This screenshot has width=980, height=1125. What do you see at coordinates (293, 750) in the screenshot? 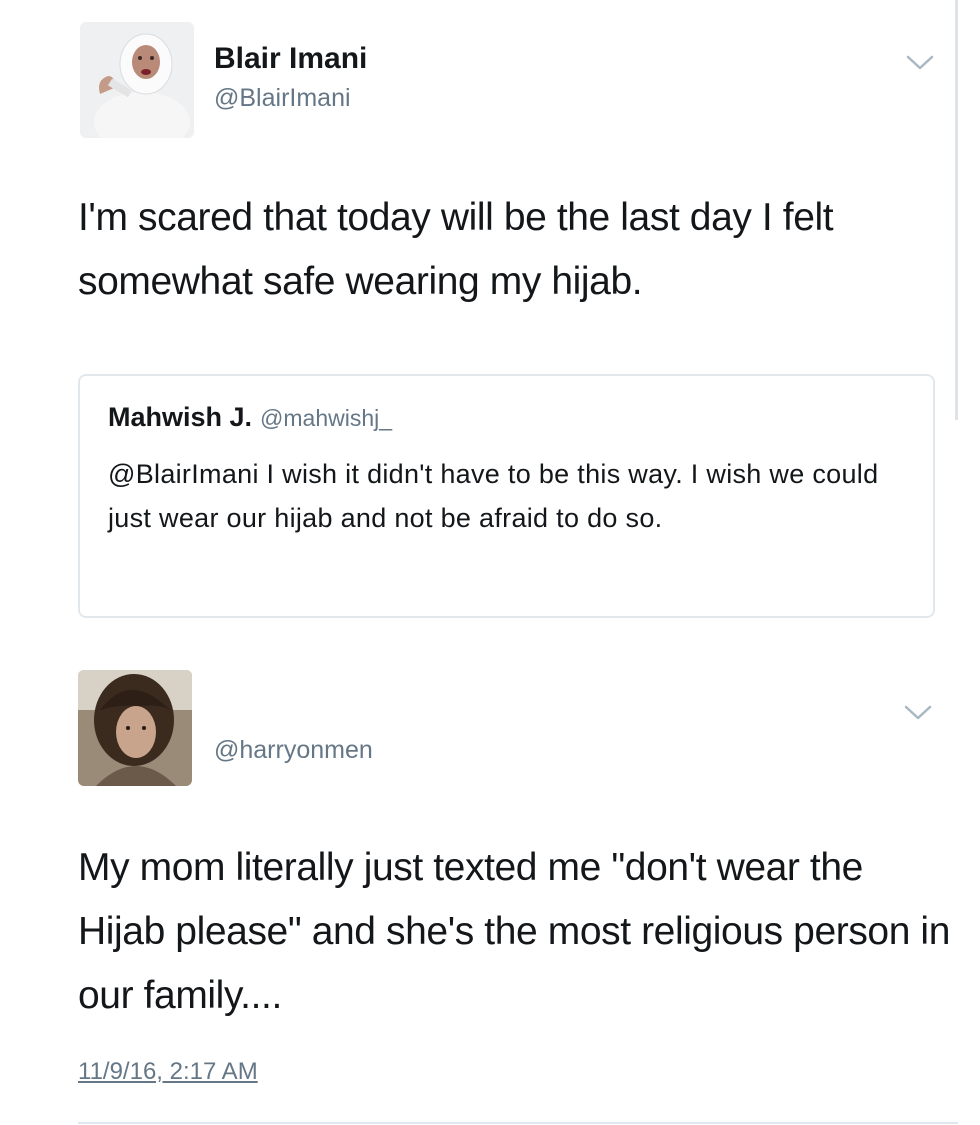
I see `author-handle: @harryonmen` at bounding box center [293, 750].